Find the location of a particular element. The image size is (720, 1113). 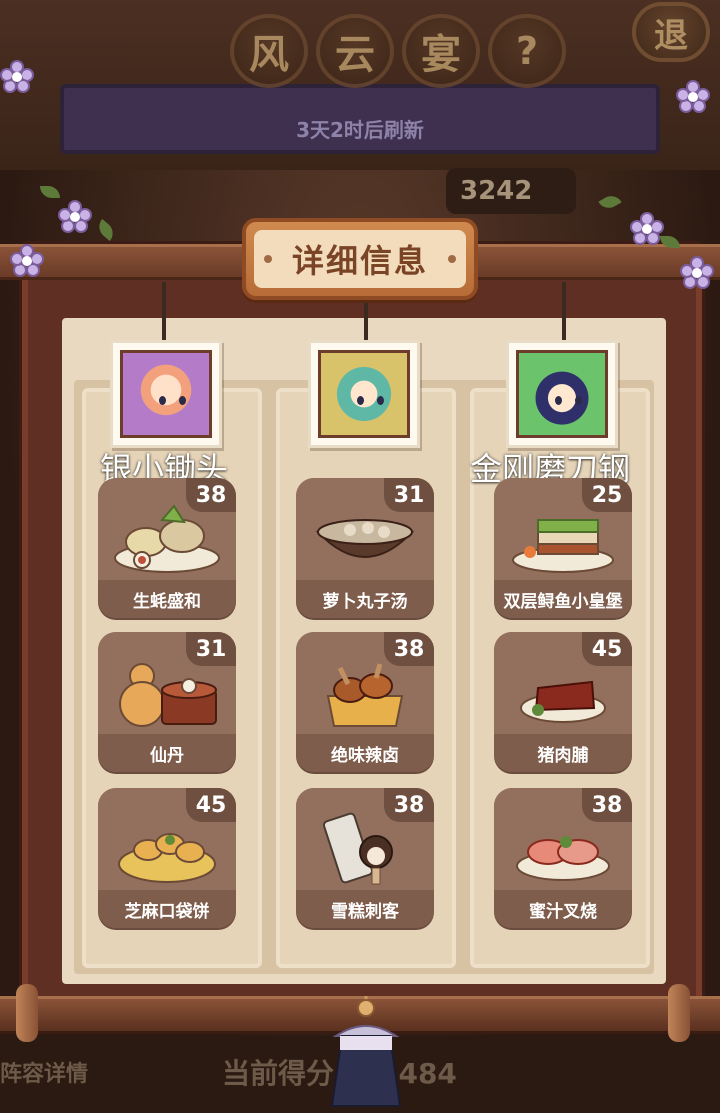

burger-icon is located at coordinates (563, 546).